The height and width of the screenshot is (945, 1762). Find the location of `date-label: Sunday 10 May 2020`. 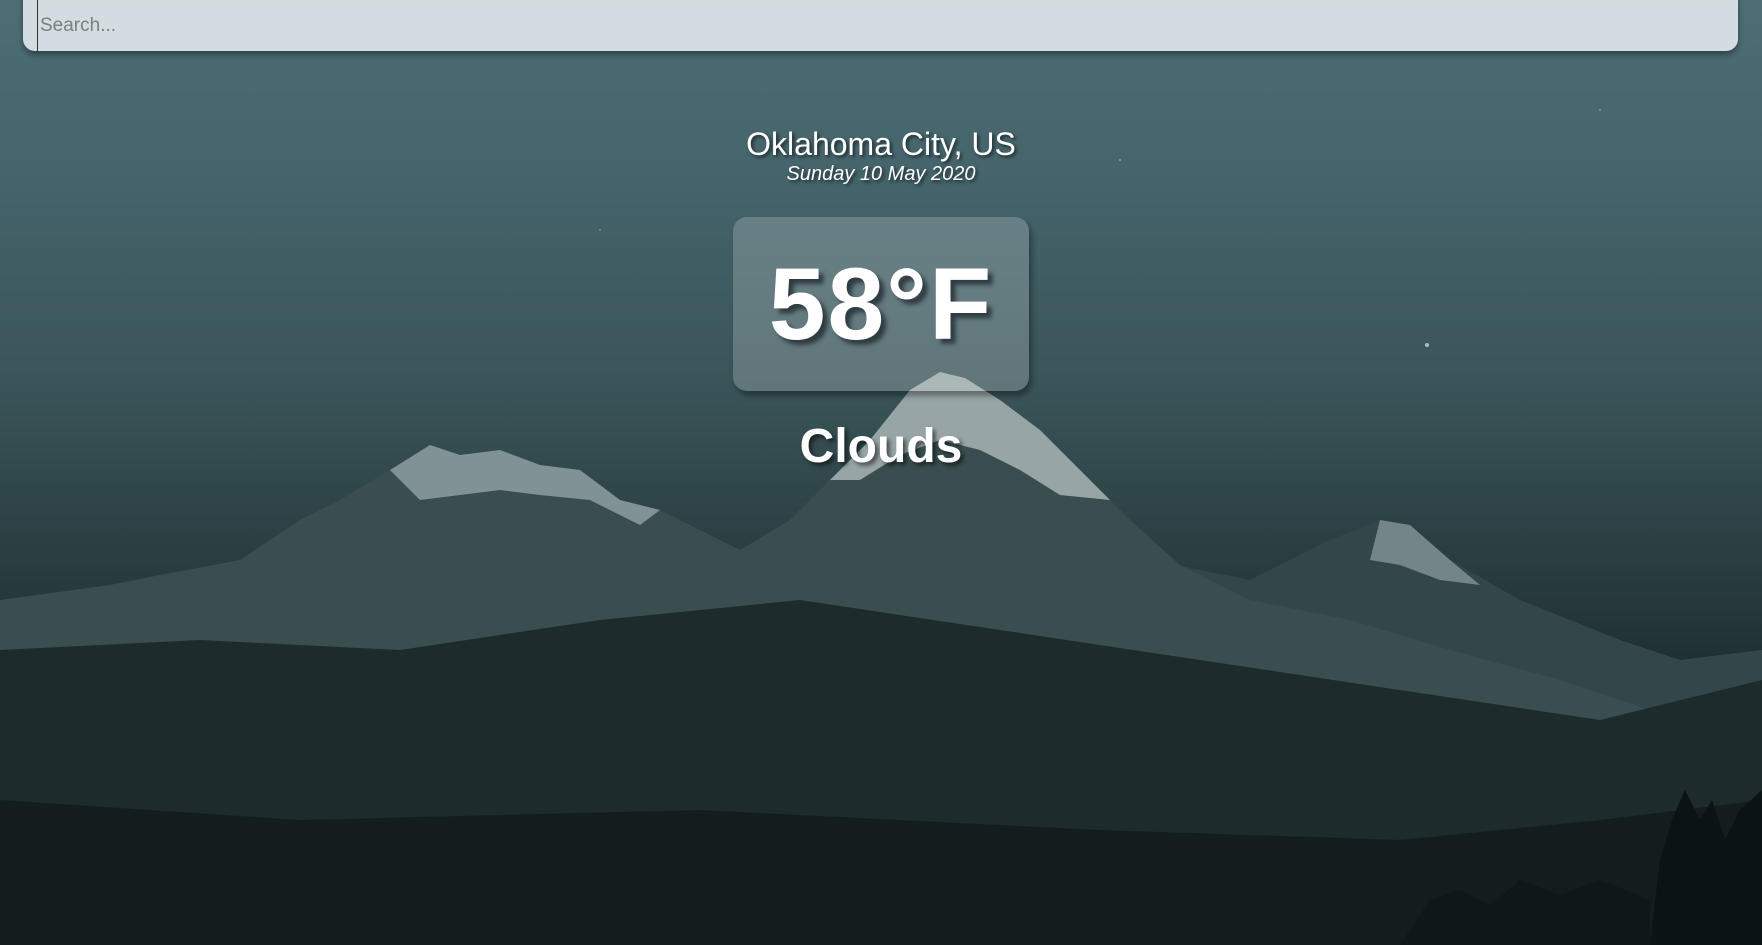

date-label: Sunday 10 May 2020 is located at coordinates (881, 174).